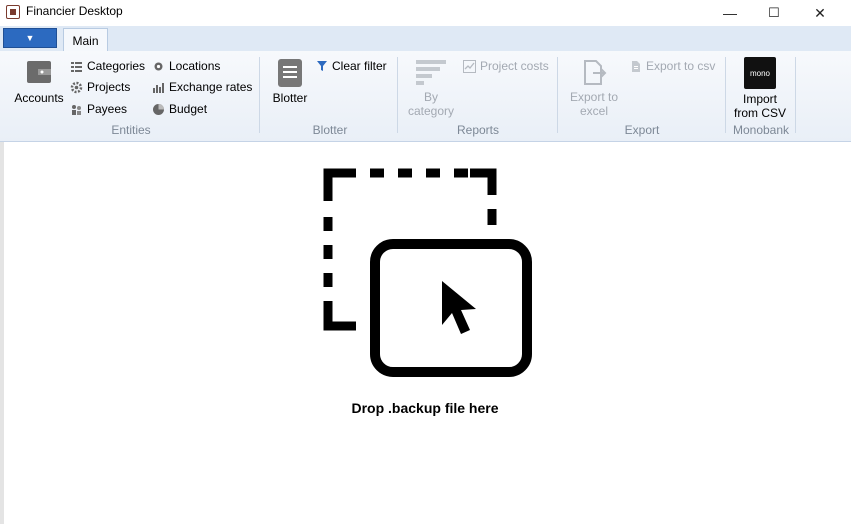 The width and height of the screenshot is (851, 524). I want to click on export-icon, so click(595, 72).